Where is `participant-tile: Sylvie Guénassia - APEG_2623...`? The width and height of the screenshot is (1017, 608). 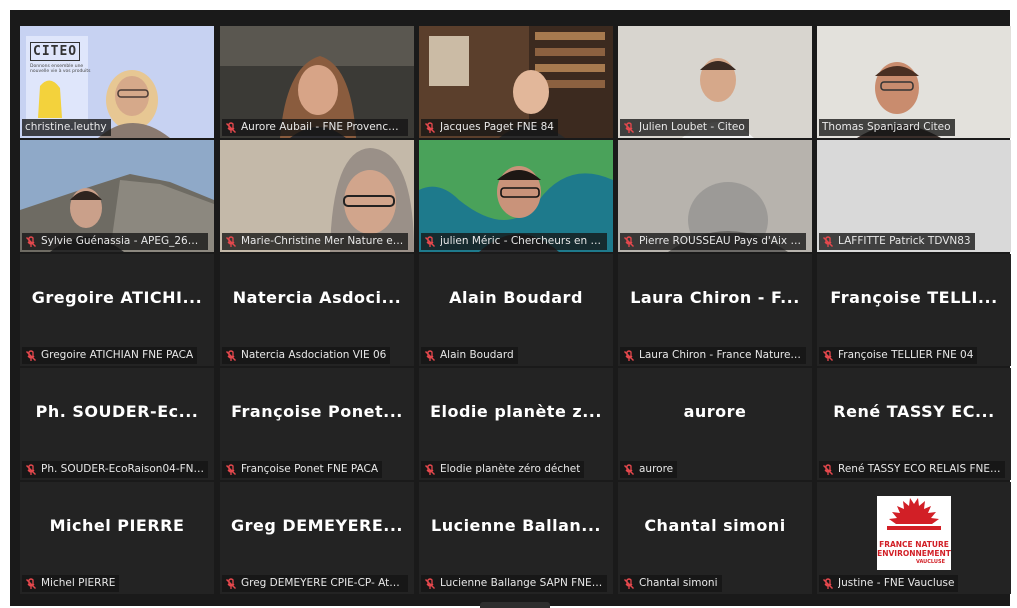
participant-tile: Sylvie Guénassia - APEG_2623... is located at coordinates (117, 196).